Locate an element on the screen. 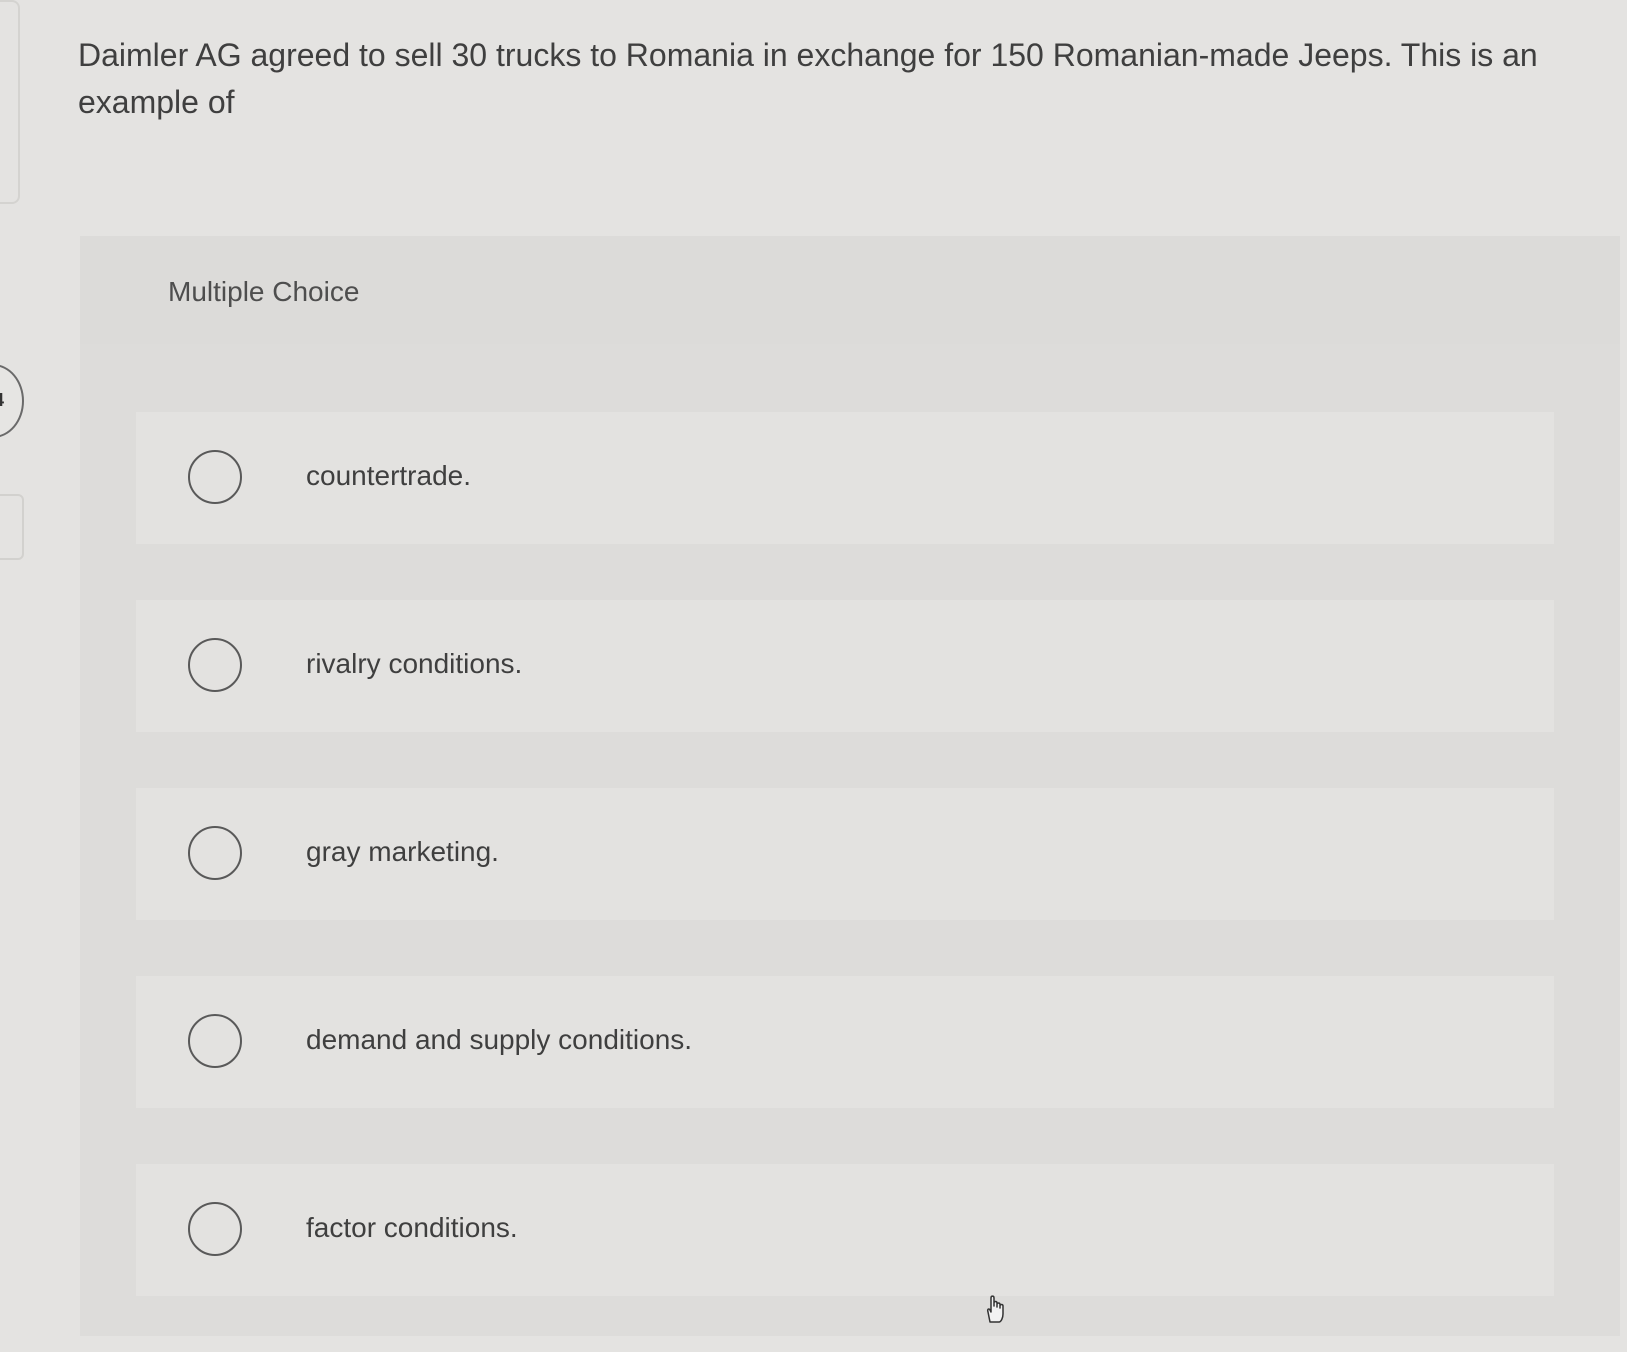 The width and height of the screenshot is (1627, 1352). choice-label: countertrade. is located at coordinates (388, 475).